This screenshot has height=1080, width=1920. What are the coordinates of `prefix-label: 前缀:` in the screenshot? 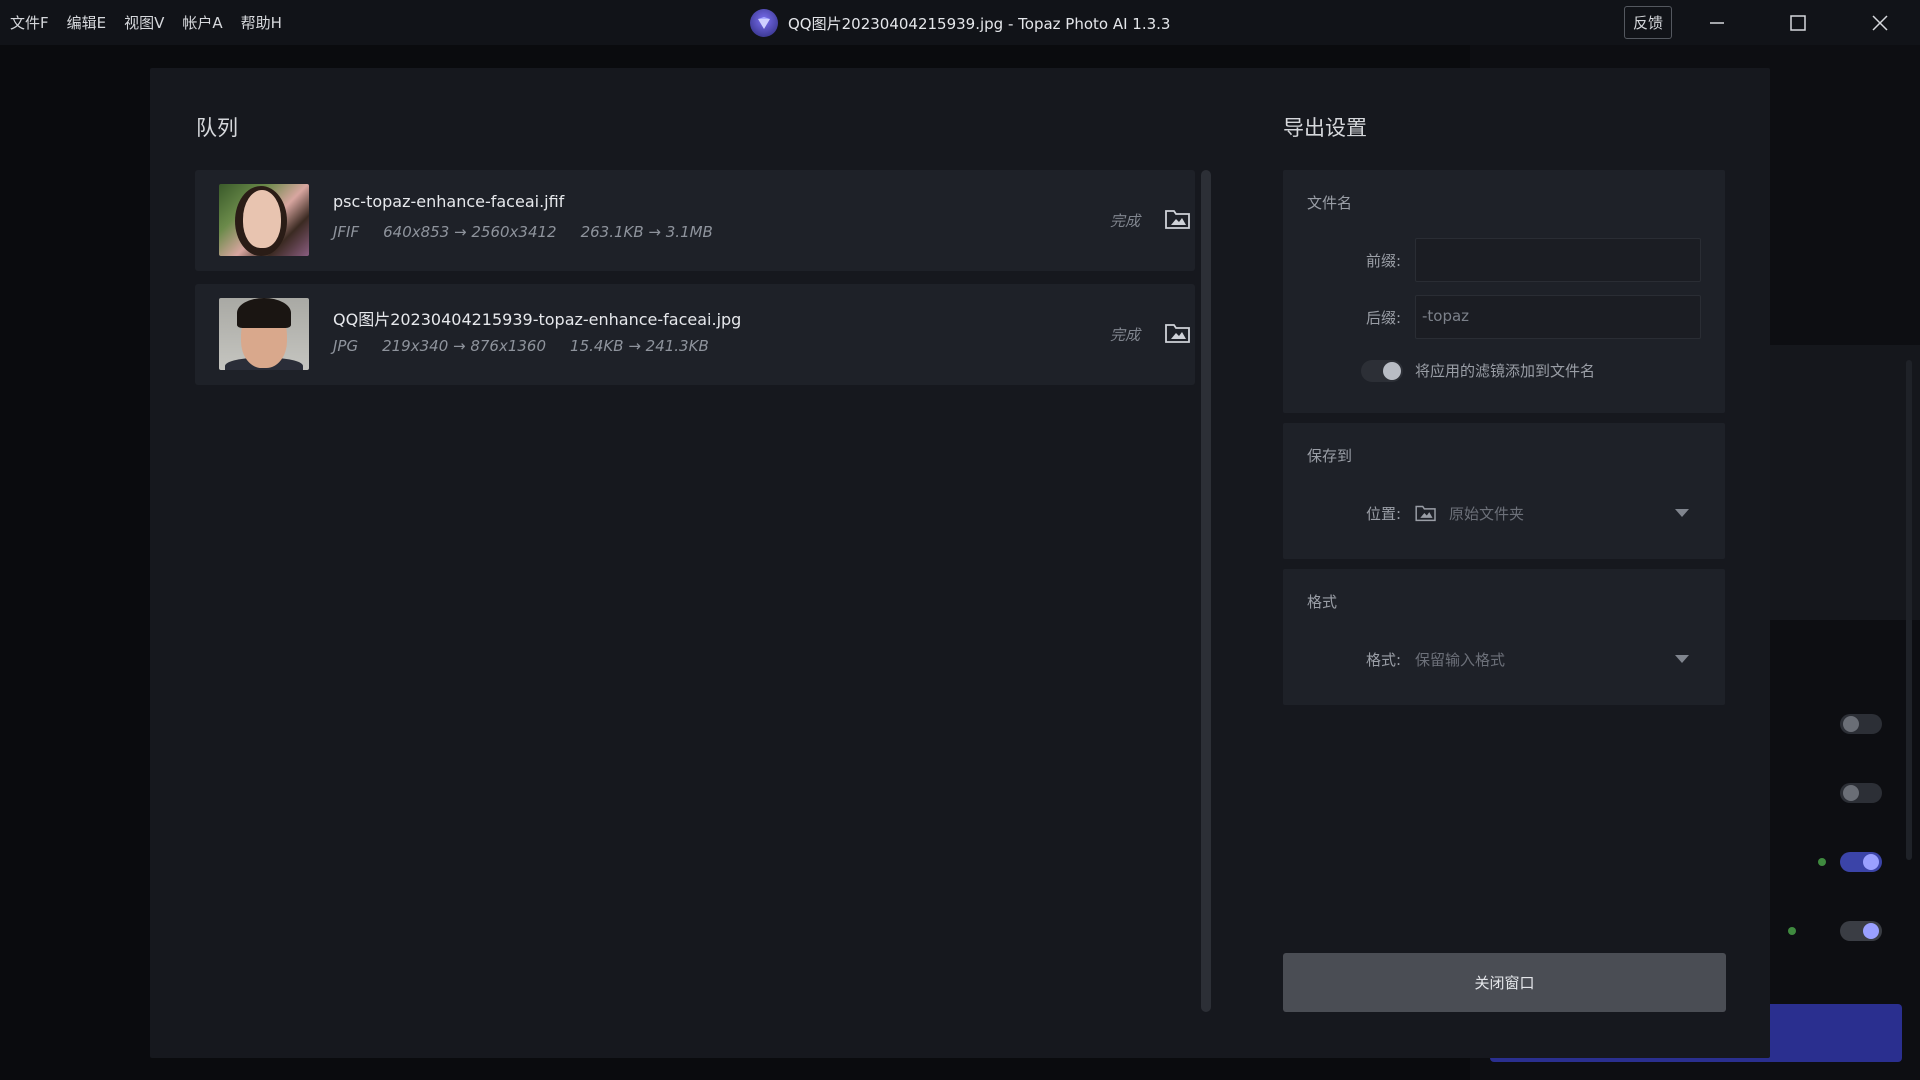 It's located at (1384, 261).